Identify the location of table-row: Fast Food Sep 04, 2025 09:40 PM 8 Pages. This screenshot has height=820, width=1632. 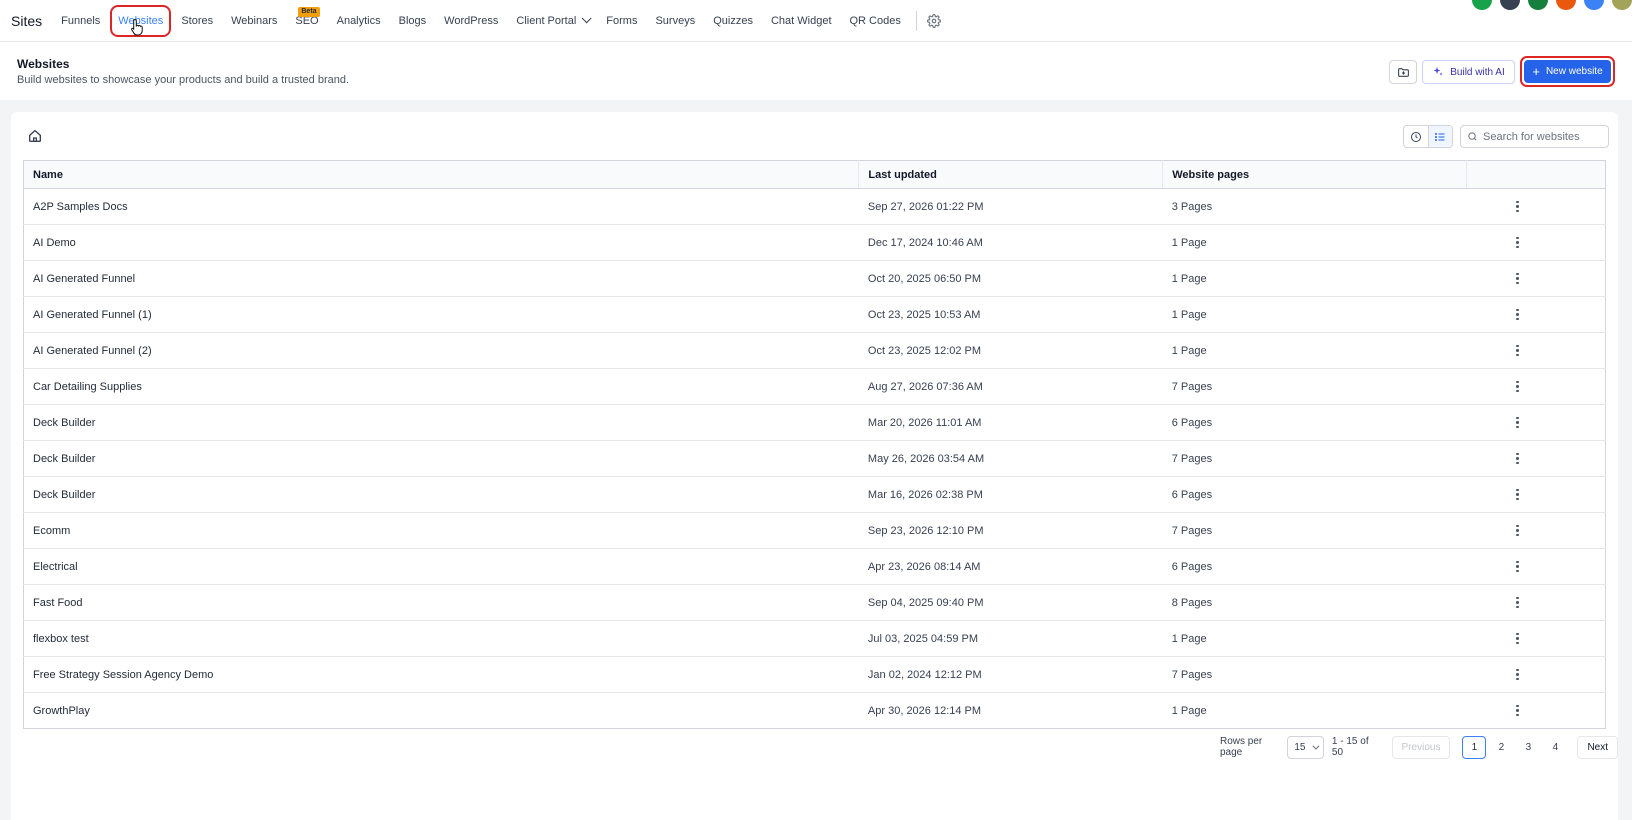
(814, 602).